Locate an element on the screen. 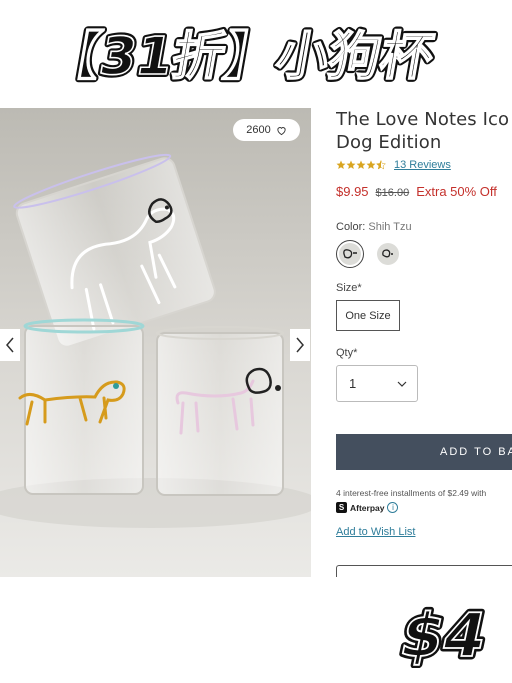  price-sticker: $4 $4 is located at coordinates (443, 635).